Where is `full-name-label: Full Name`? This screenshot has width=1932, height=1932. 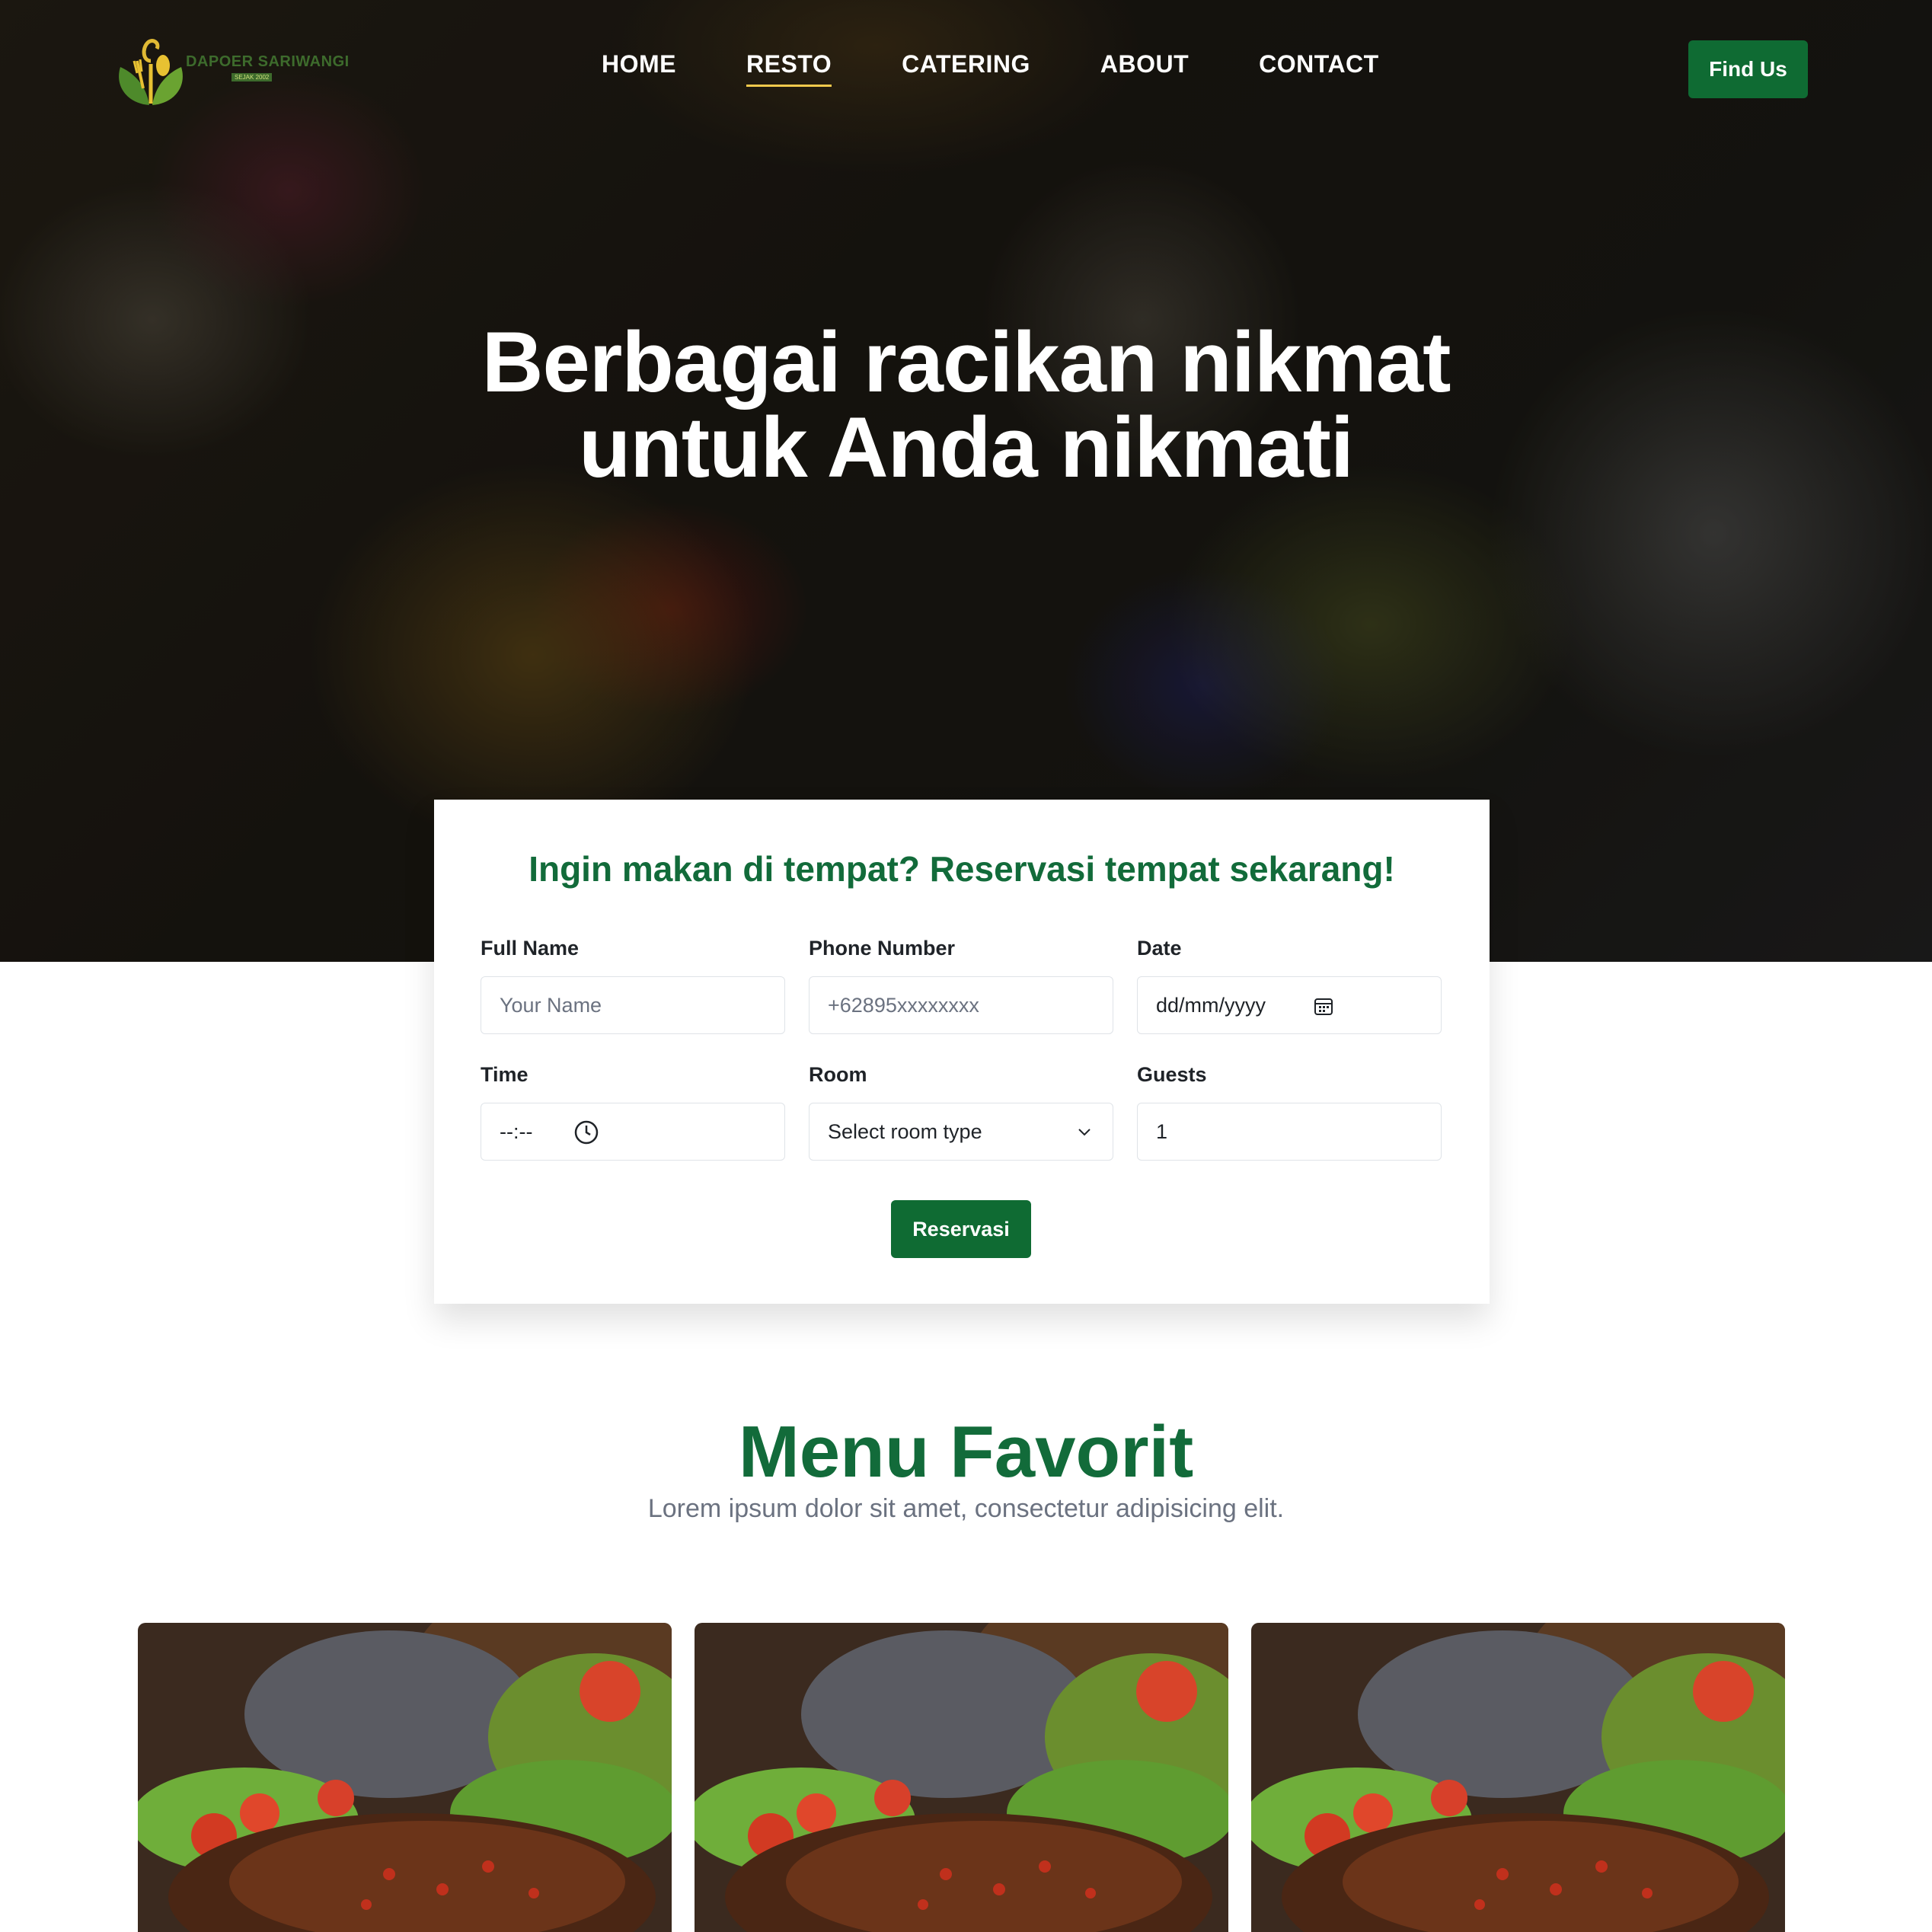 full-name-label: Full Name is located at coordinates (530, 949).